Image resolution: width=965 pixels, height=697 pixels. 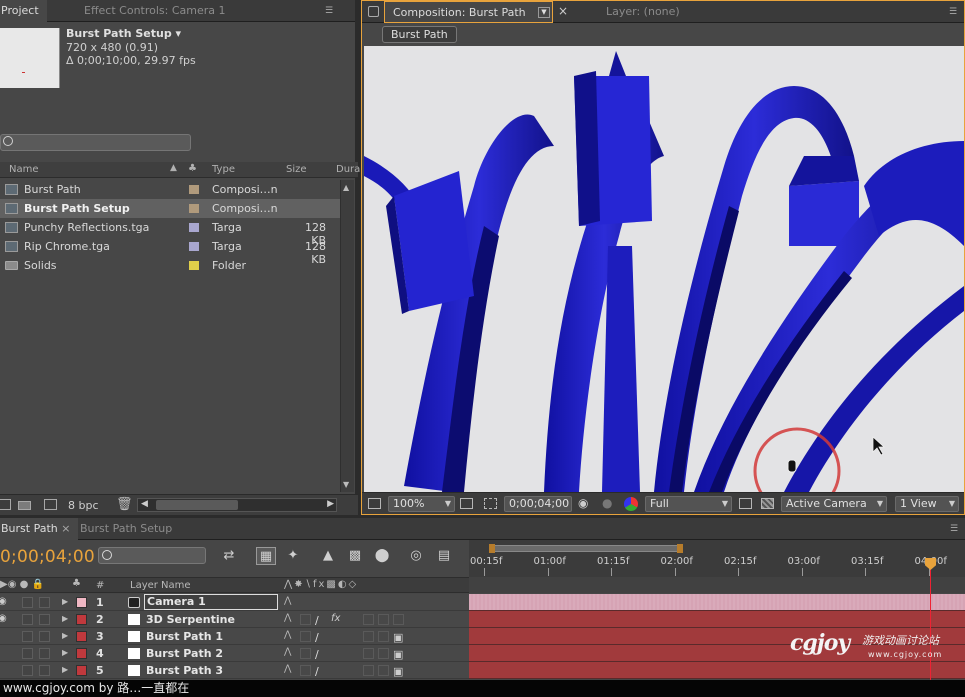 What do you see at coordinates (152, 555) in the screenshot?
I see `timeline-search-input` at bounding box center [152, 555].